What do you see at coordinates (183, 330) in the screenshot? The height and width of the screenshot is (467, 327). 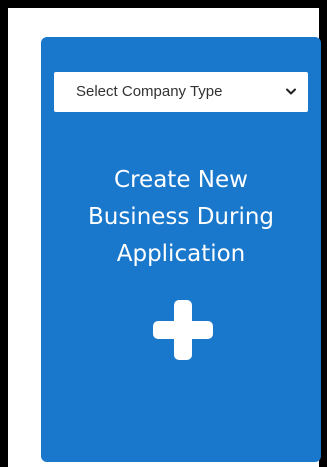 I see `plus-icon` at bounding box center [183, 330].